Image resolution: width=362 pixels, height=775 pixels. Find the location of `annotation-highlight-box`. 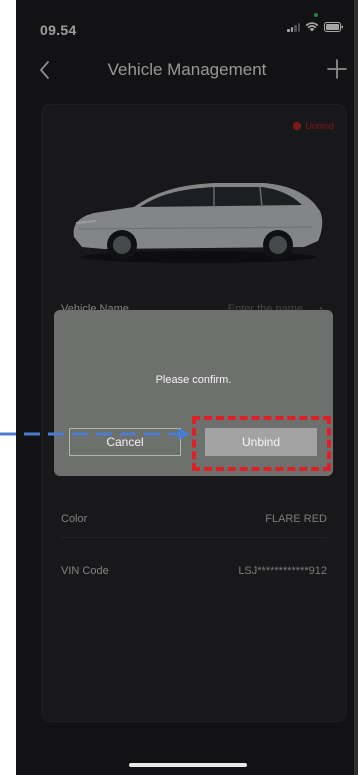

annotation-highlight-box is located at coordinates (261, 443).